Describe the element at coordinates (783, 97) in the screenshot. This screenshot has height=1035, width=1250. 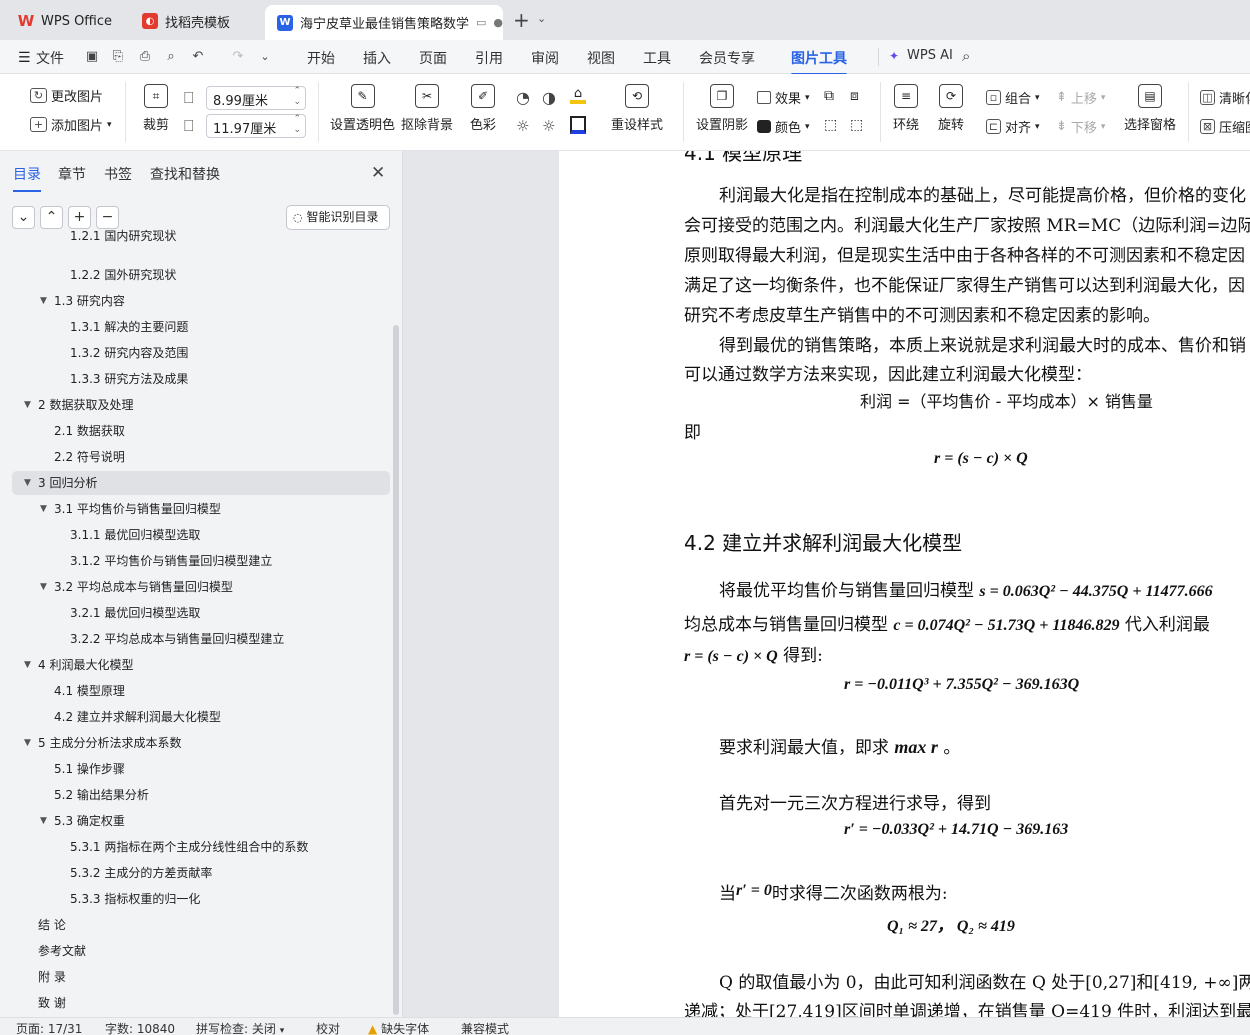
I see `effect-button: 效果 ▾` at that location.